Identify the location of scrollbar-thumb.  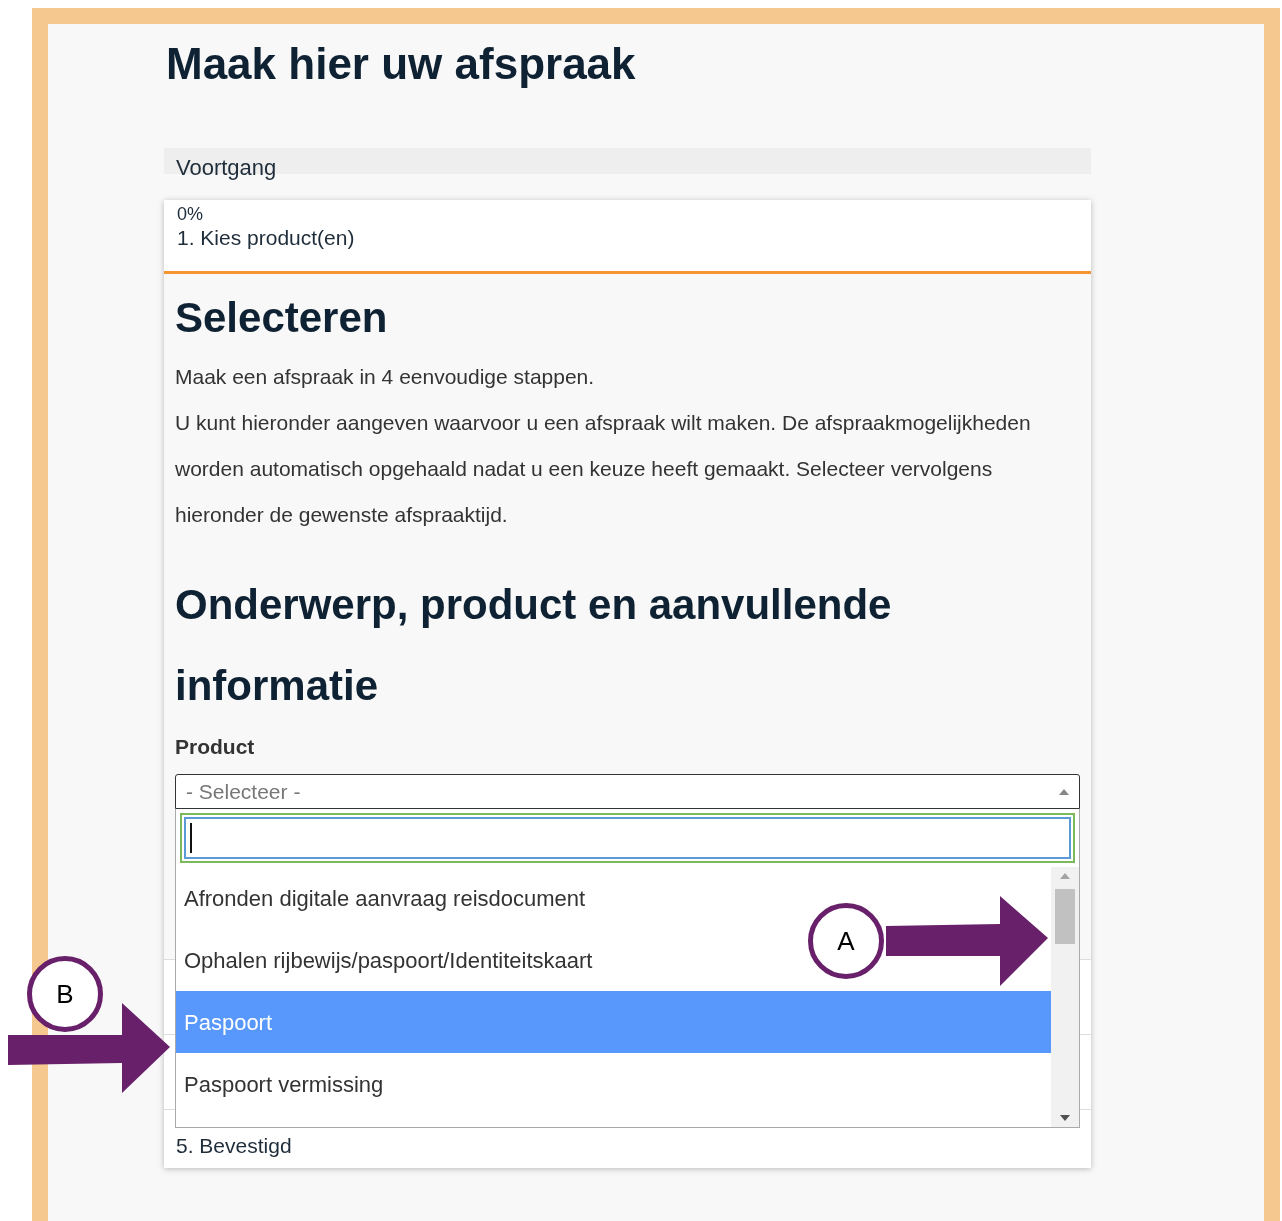
(1065, 916).